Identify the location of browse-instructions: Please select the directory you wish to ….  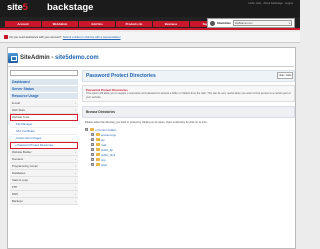
(146, 122).